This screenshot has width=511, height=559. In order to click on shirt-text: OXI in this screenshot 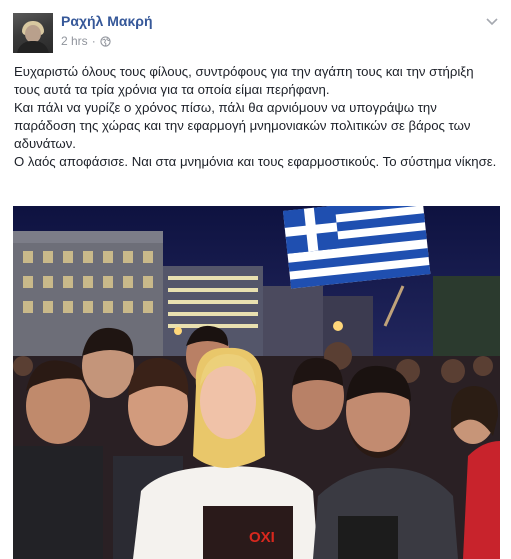, I will do `click(262, 537)`.